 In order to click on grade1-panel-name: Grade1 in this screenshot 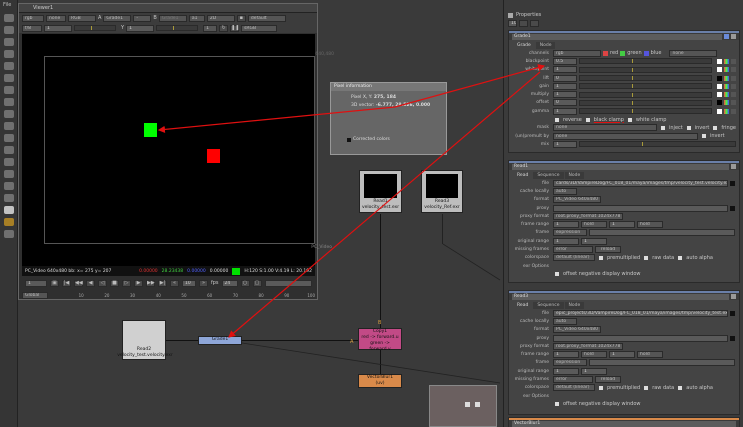, I will do `click(617, 36)`.